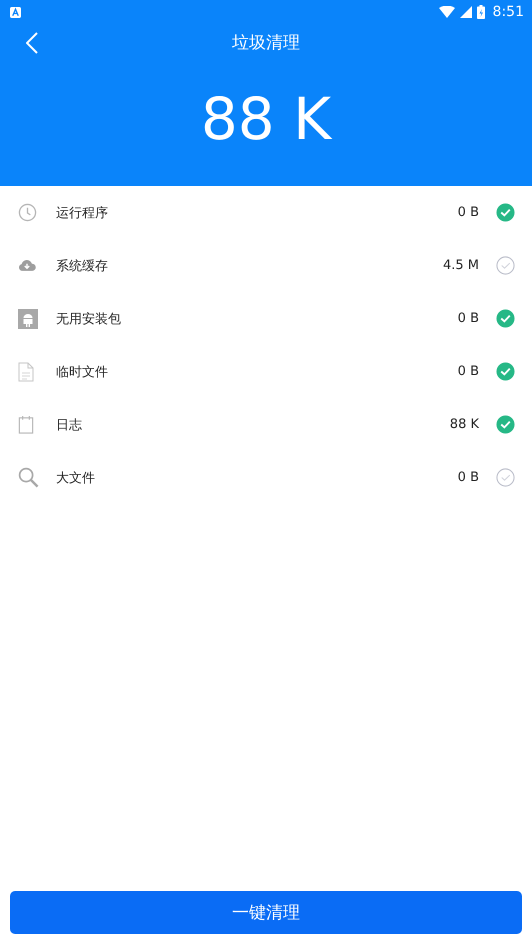  Describe the element at coordinates (27, 212) in the screenshot. I see `clock-icon` at that location.